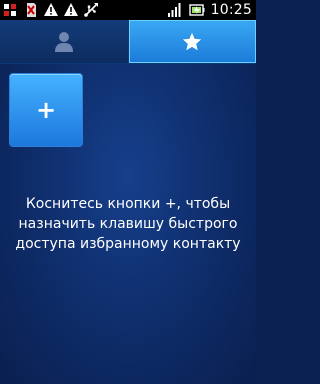 The image size is (320, 384). I want to click on status-bar: 10:25, so click(128, 10).